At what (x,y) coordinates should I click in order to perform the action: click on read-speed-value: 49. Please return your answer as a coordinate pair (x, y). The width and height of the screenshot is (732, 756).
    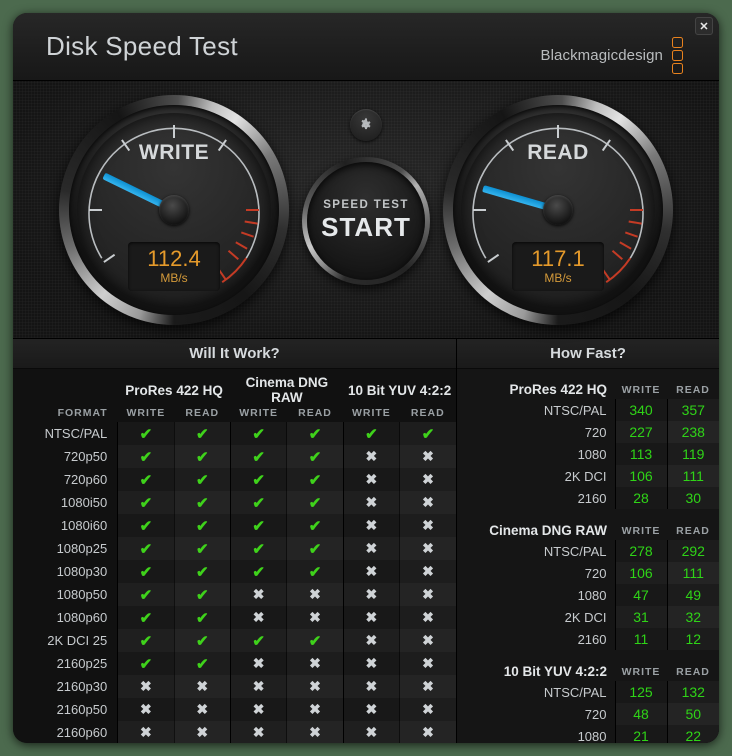
    Looking at the image, I should click on (692, 595).